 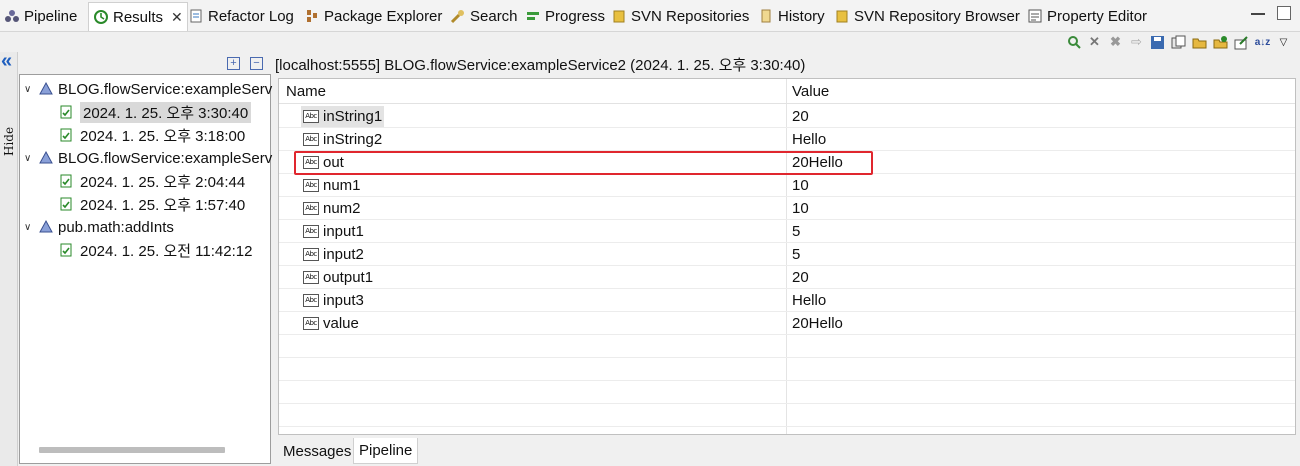 I want to click on tab-svn-repositories: SVN Repositories, so click(x=680, y=16).